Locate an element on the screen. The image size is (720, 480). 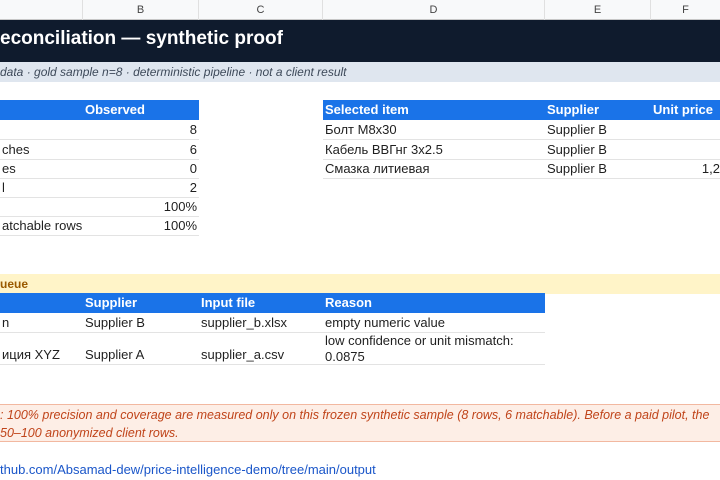
column-header-e: E is located at coordinates (598, 10).